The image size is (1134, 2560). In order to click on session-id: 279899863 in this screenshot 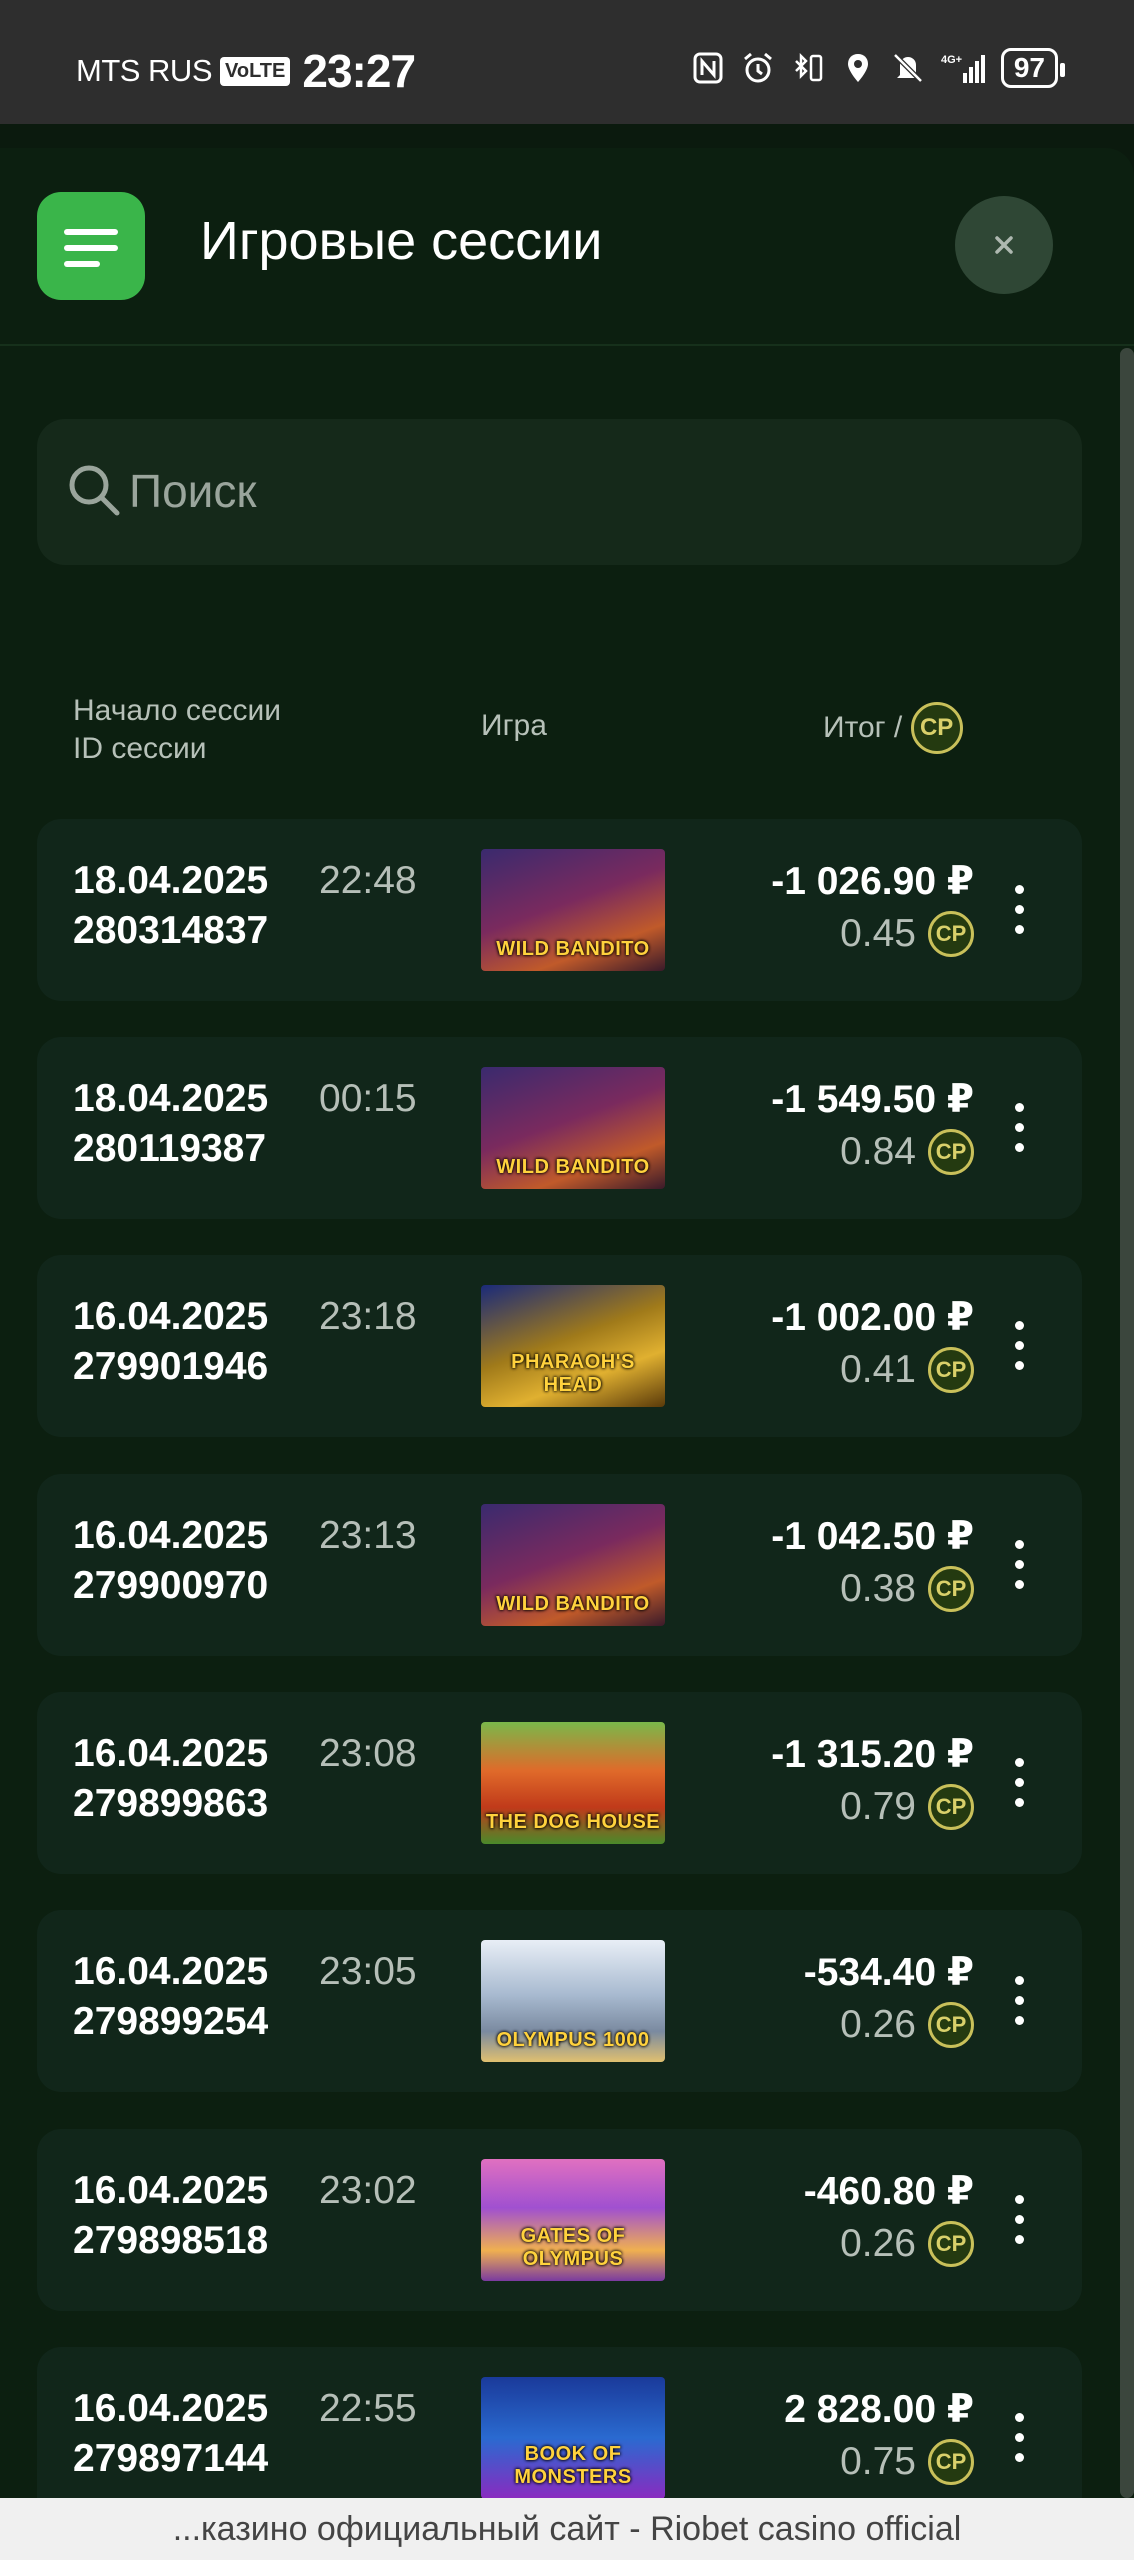, I will do `click(171, 1803)`.